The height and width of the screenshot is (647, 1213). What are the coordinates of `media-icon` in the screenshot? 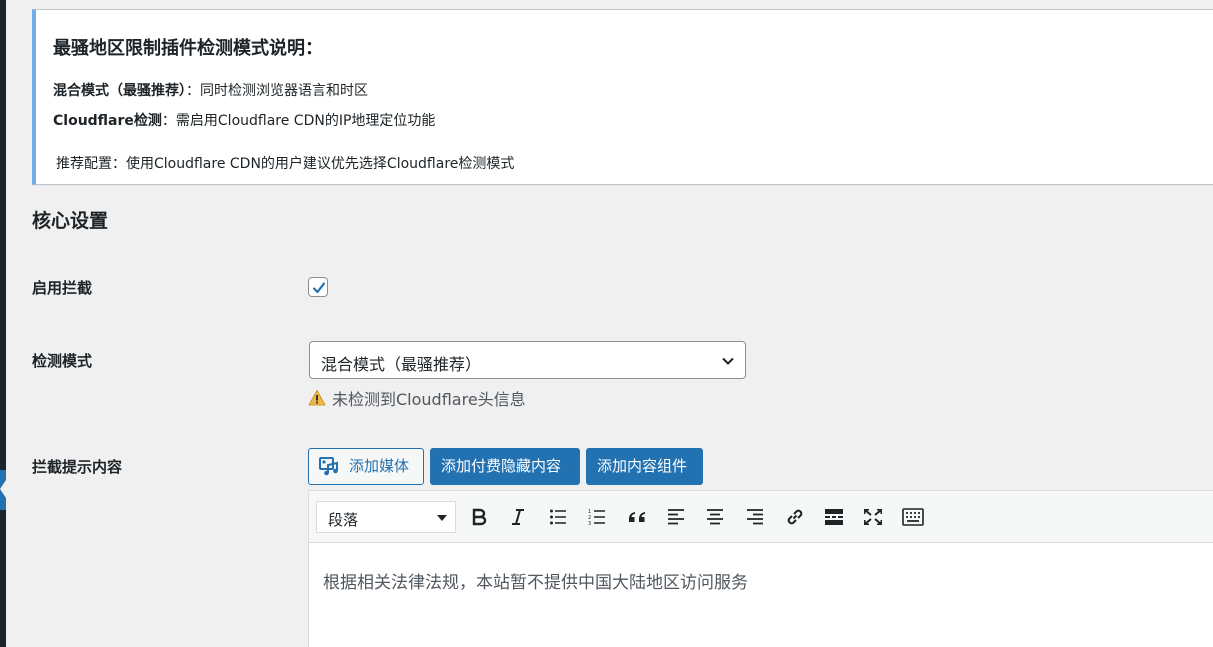 It's located at (328, 466).